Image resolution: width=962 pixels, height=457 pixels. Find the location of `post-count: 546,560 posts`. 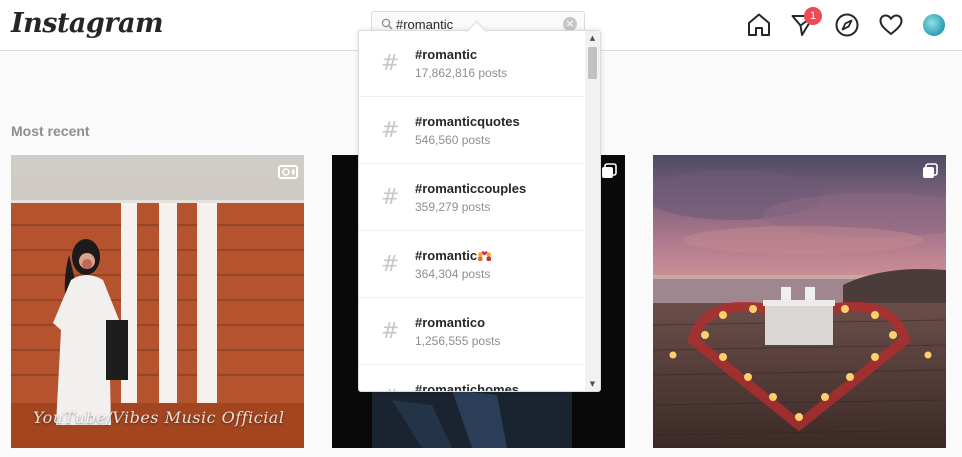

post-count: 546,560 posts is located at coordinates (453, 140).